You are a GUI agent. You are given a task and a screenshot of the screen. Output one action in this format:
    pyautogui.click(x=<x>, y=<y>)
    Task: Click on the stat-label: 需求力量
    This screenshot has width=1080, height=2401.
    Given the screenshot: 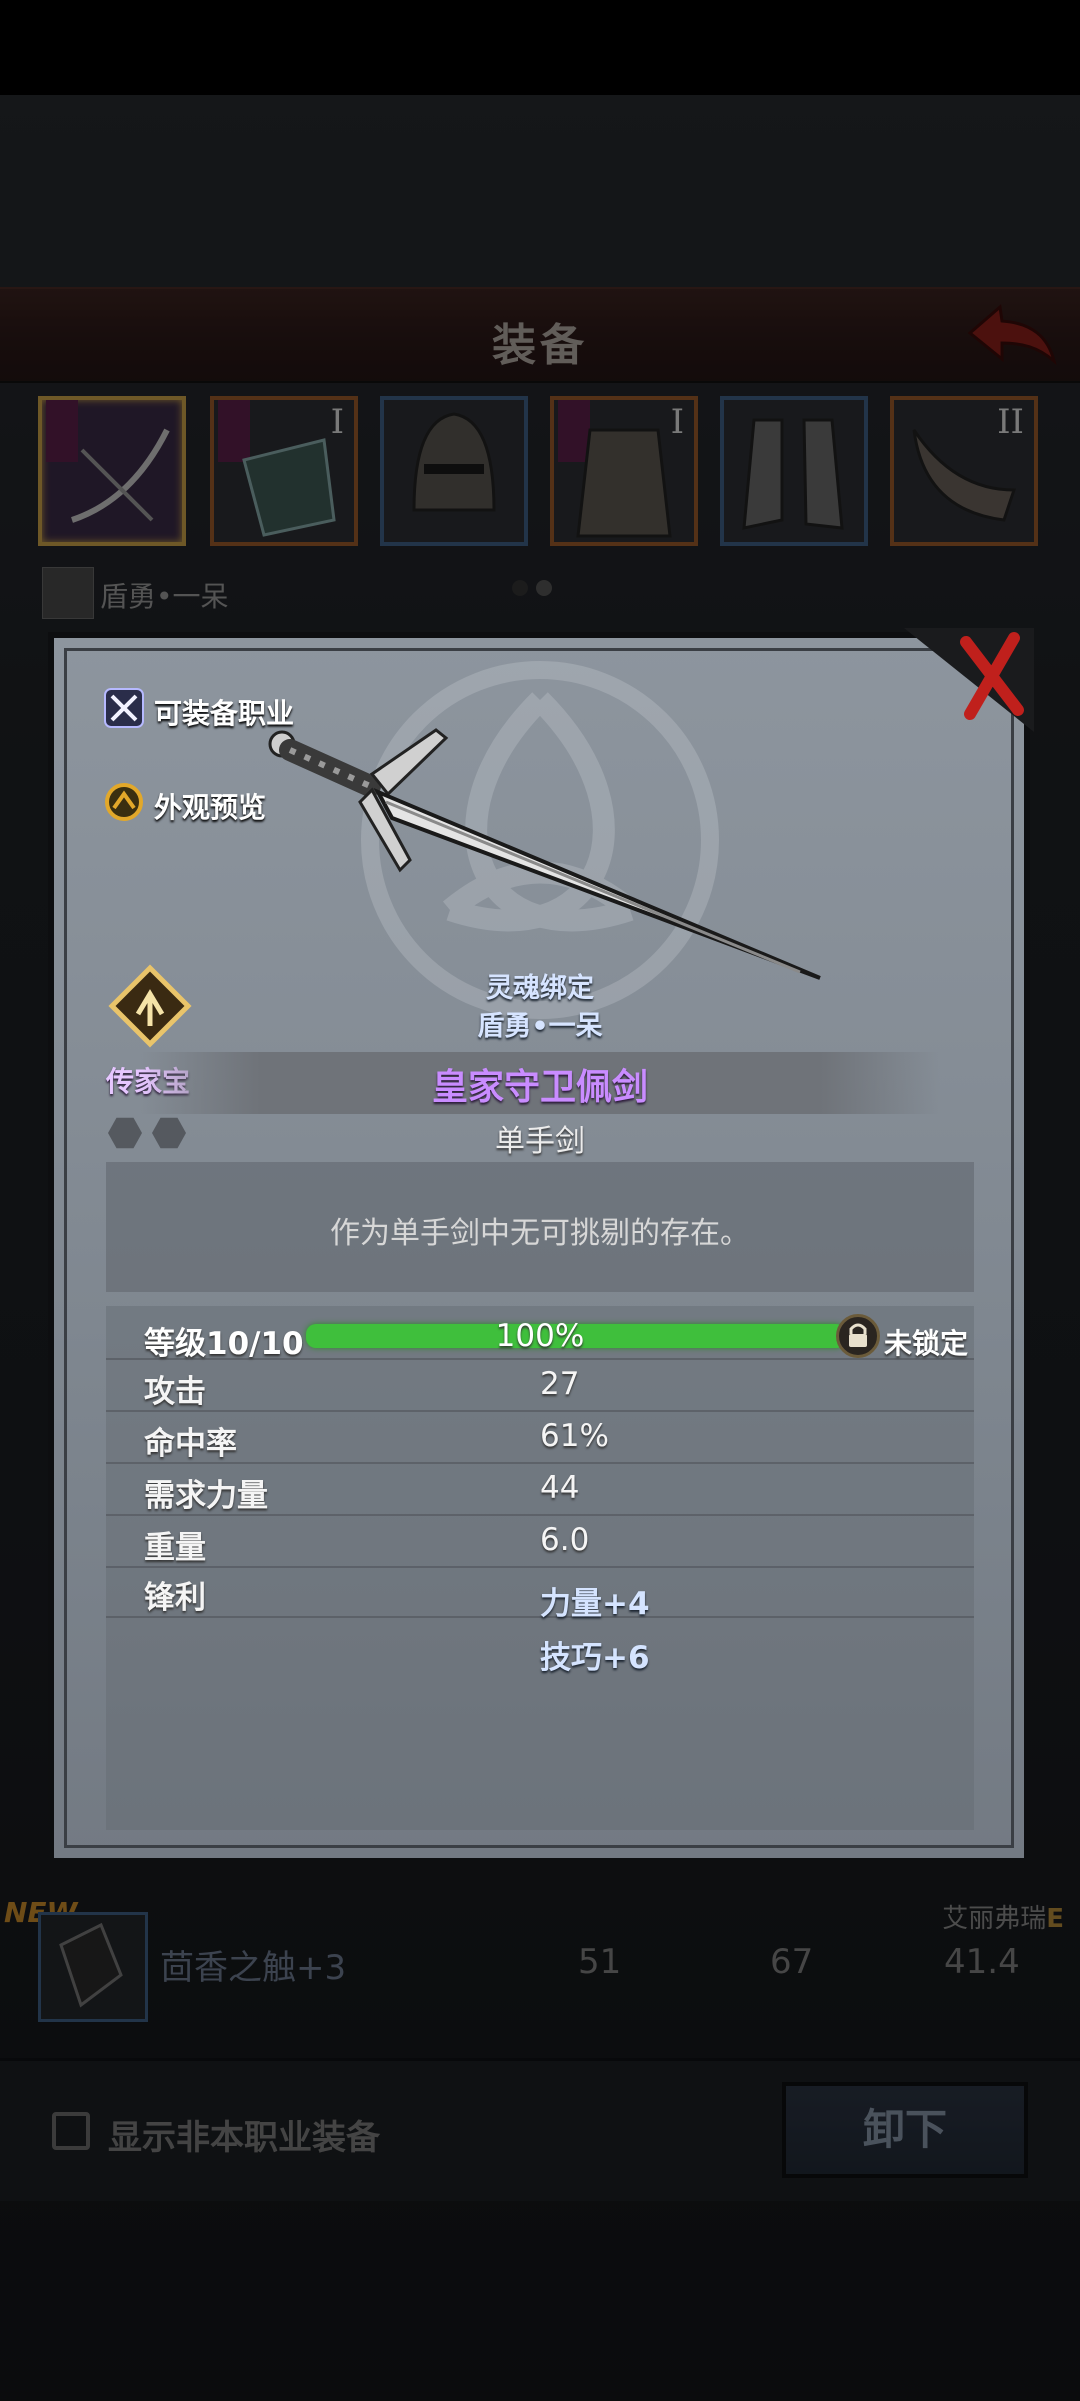 What is the action you would take?
    pyautogui.click(x=206, y=1496)
    